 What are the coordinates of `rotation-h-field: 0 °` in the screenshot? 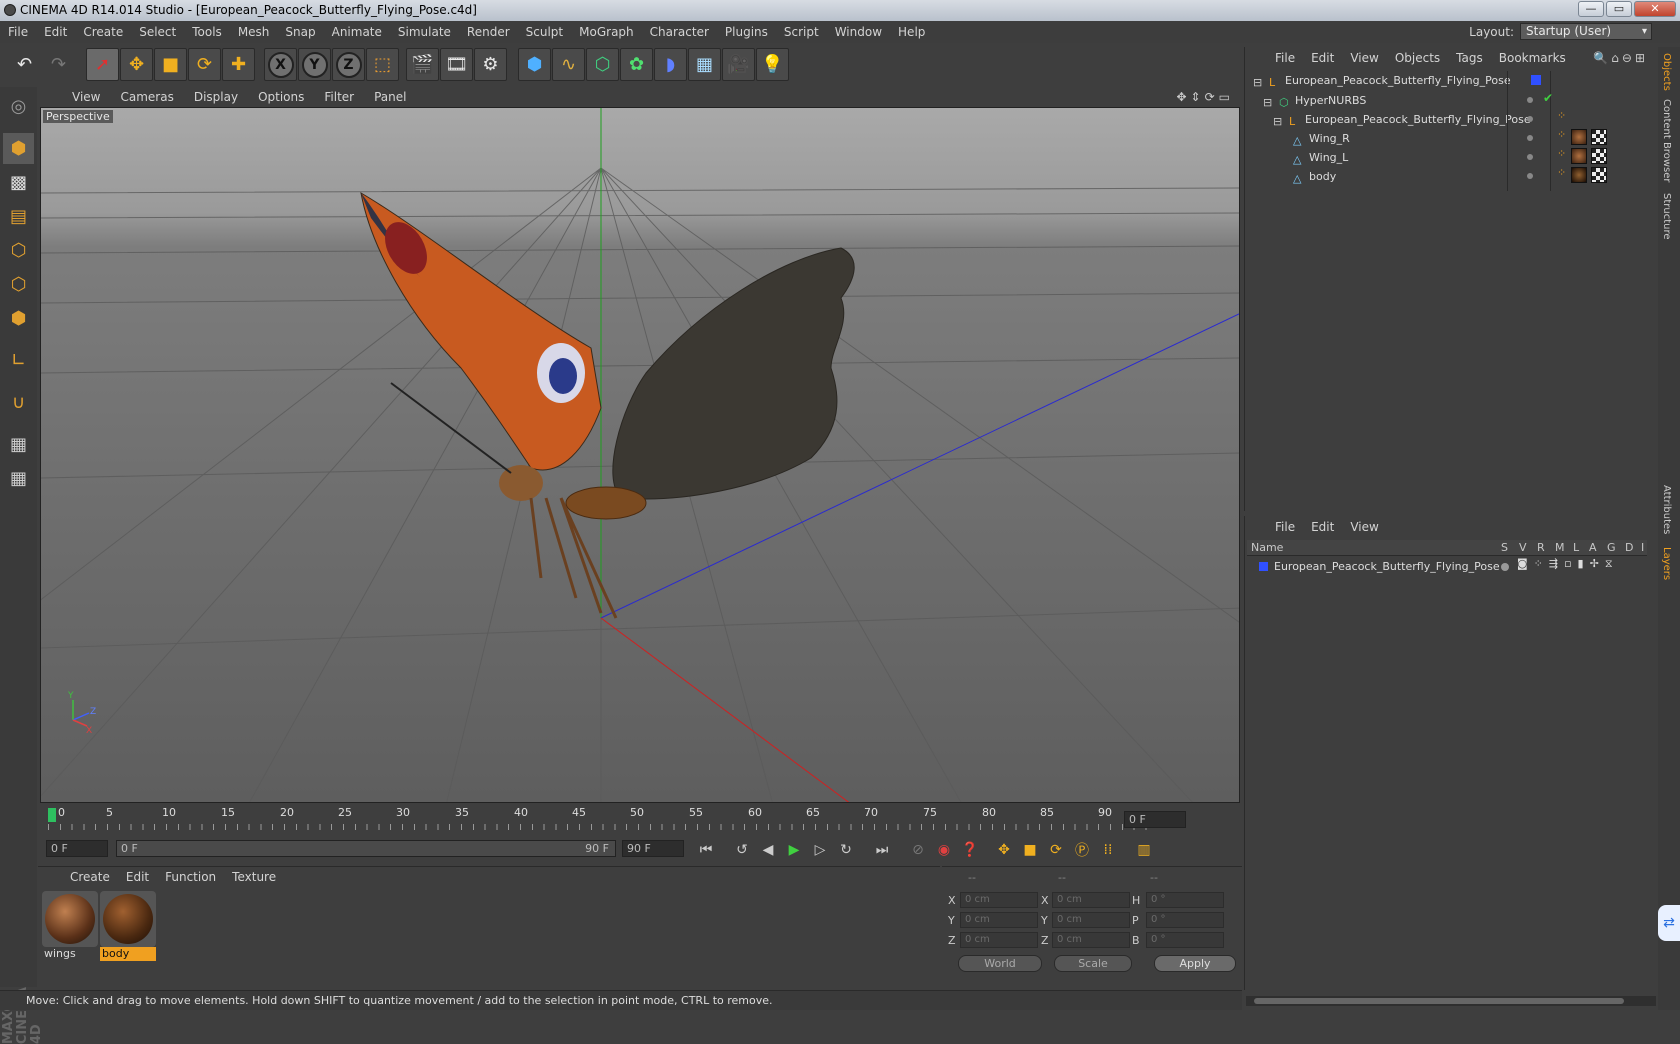 It's located at (1185, 900).